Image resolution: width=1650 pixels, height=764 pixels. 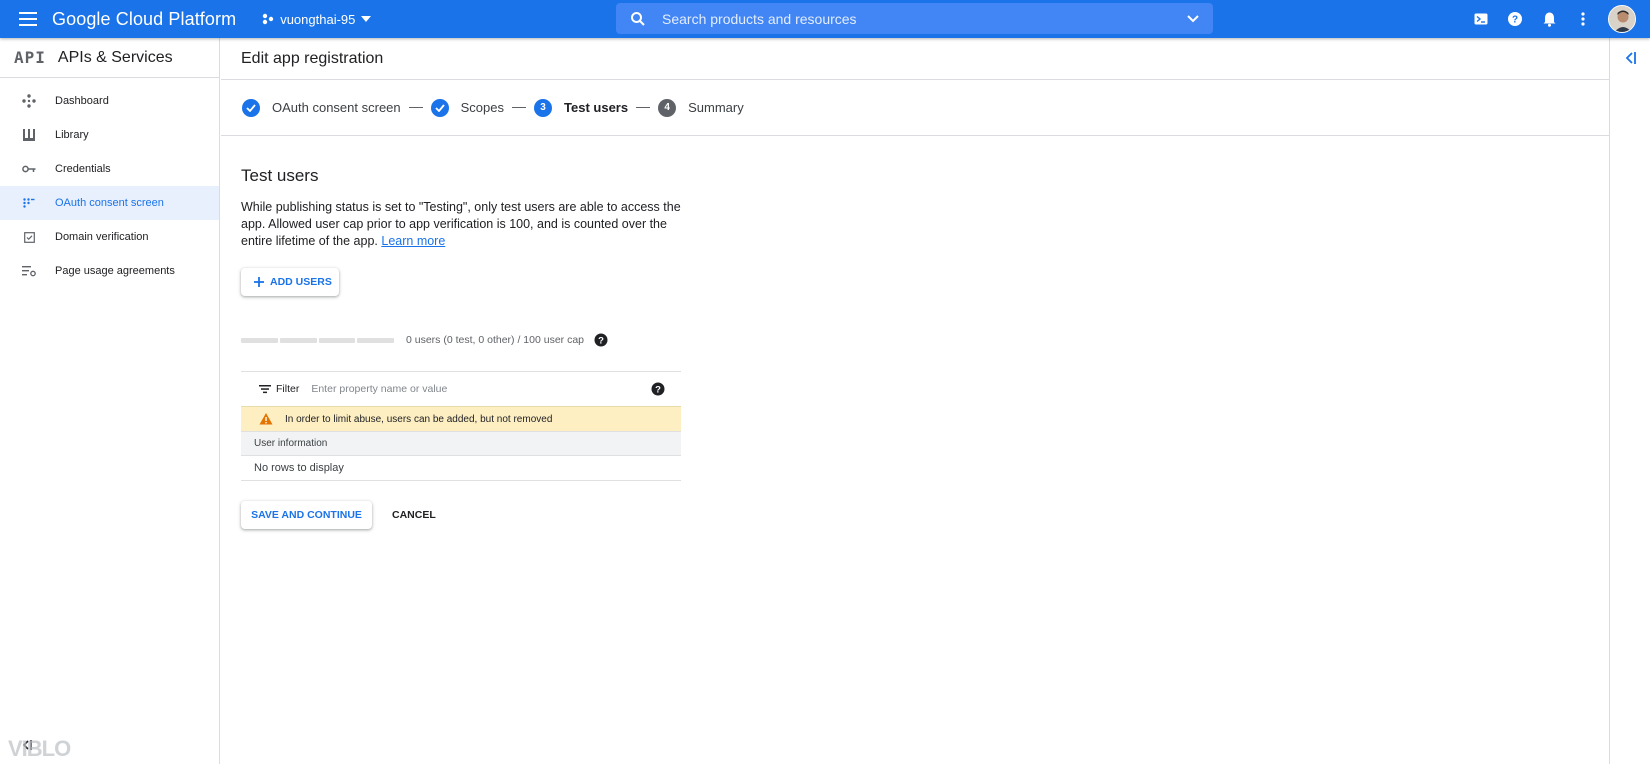 What do you see at coordinates (280, 175) in the screenshot?
I see `section-title: Test users` at bounding box center [280, 175].